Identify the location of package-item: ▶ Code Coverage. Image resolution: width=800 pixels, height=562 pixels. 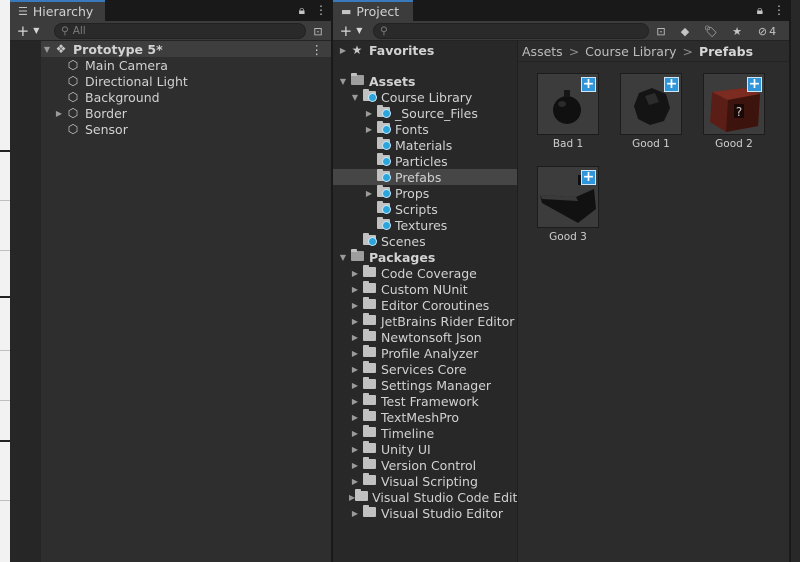
(433, 273).